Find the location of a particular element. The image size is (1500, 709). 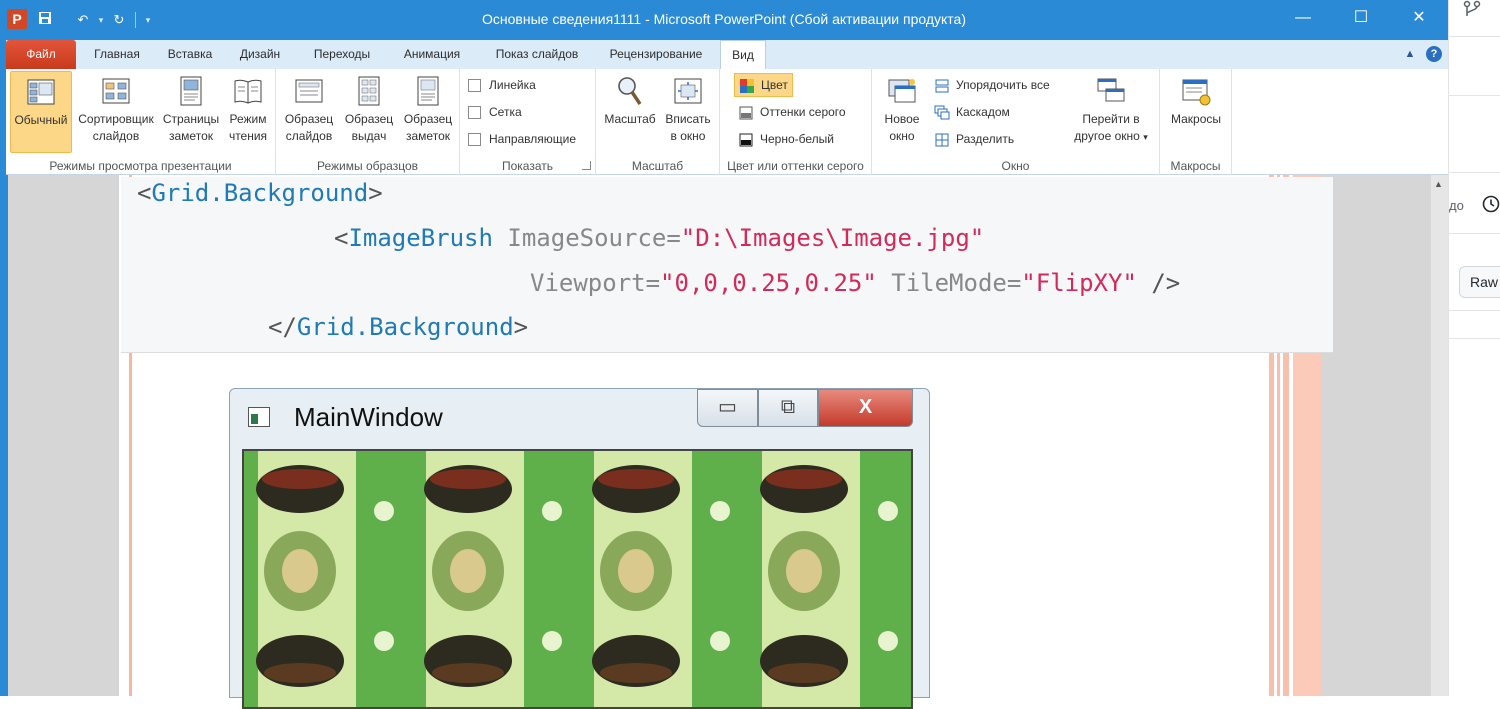

color-button: Цвет is located at coordinates (763, 85).